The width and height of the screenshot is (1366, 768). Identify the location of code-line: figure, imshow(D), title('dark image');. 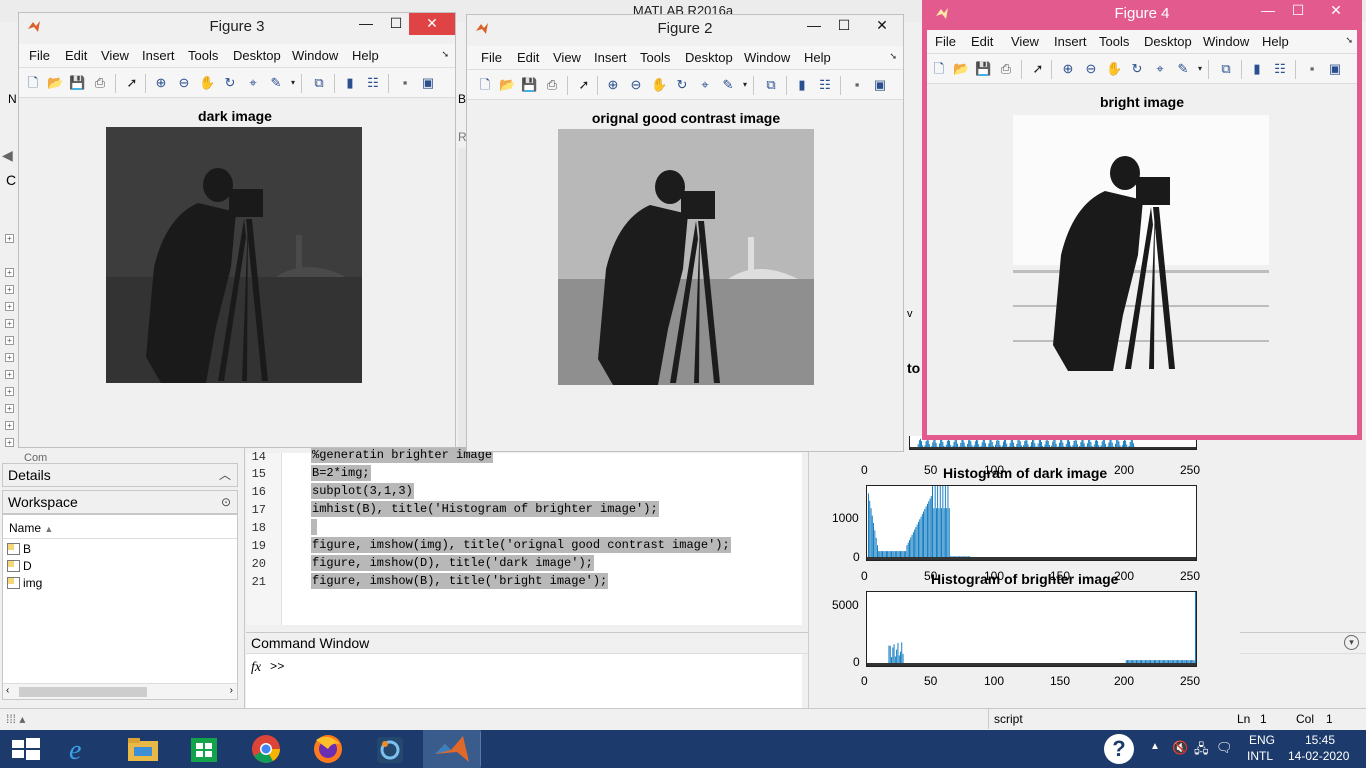
(452, 563).